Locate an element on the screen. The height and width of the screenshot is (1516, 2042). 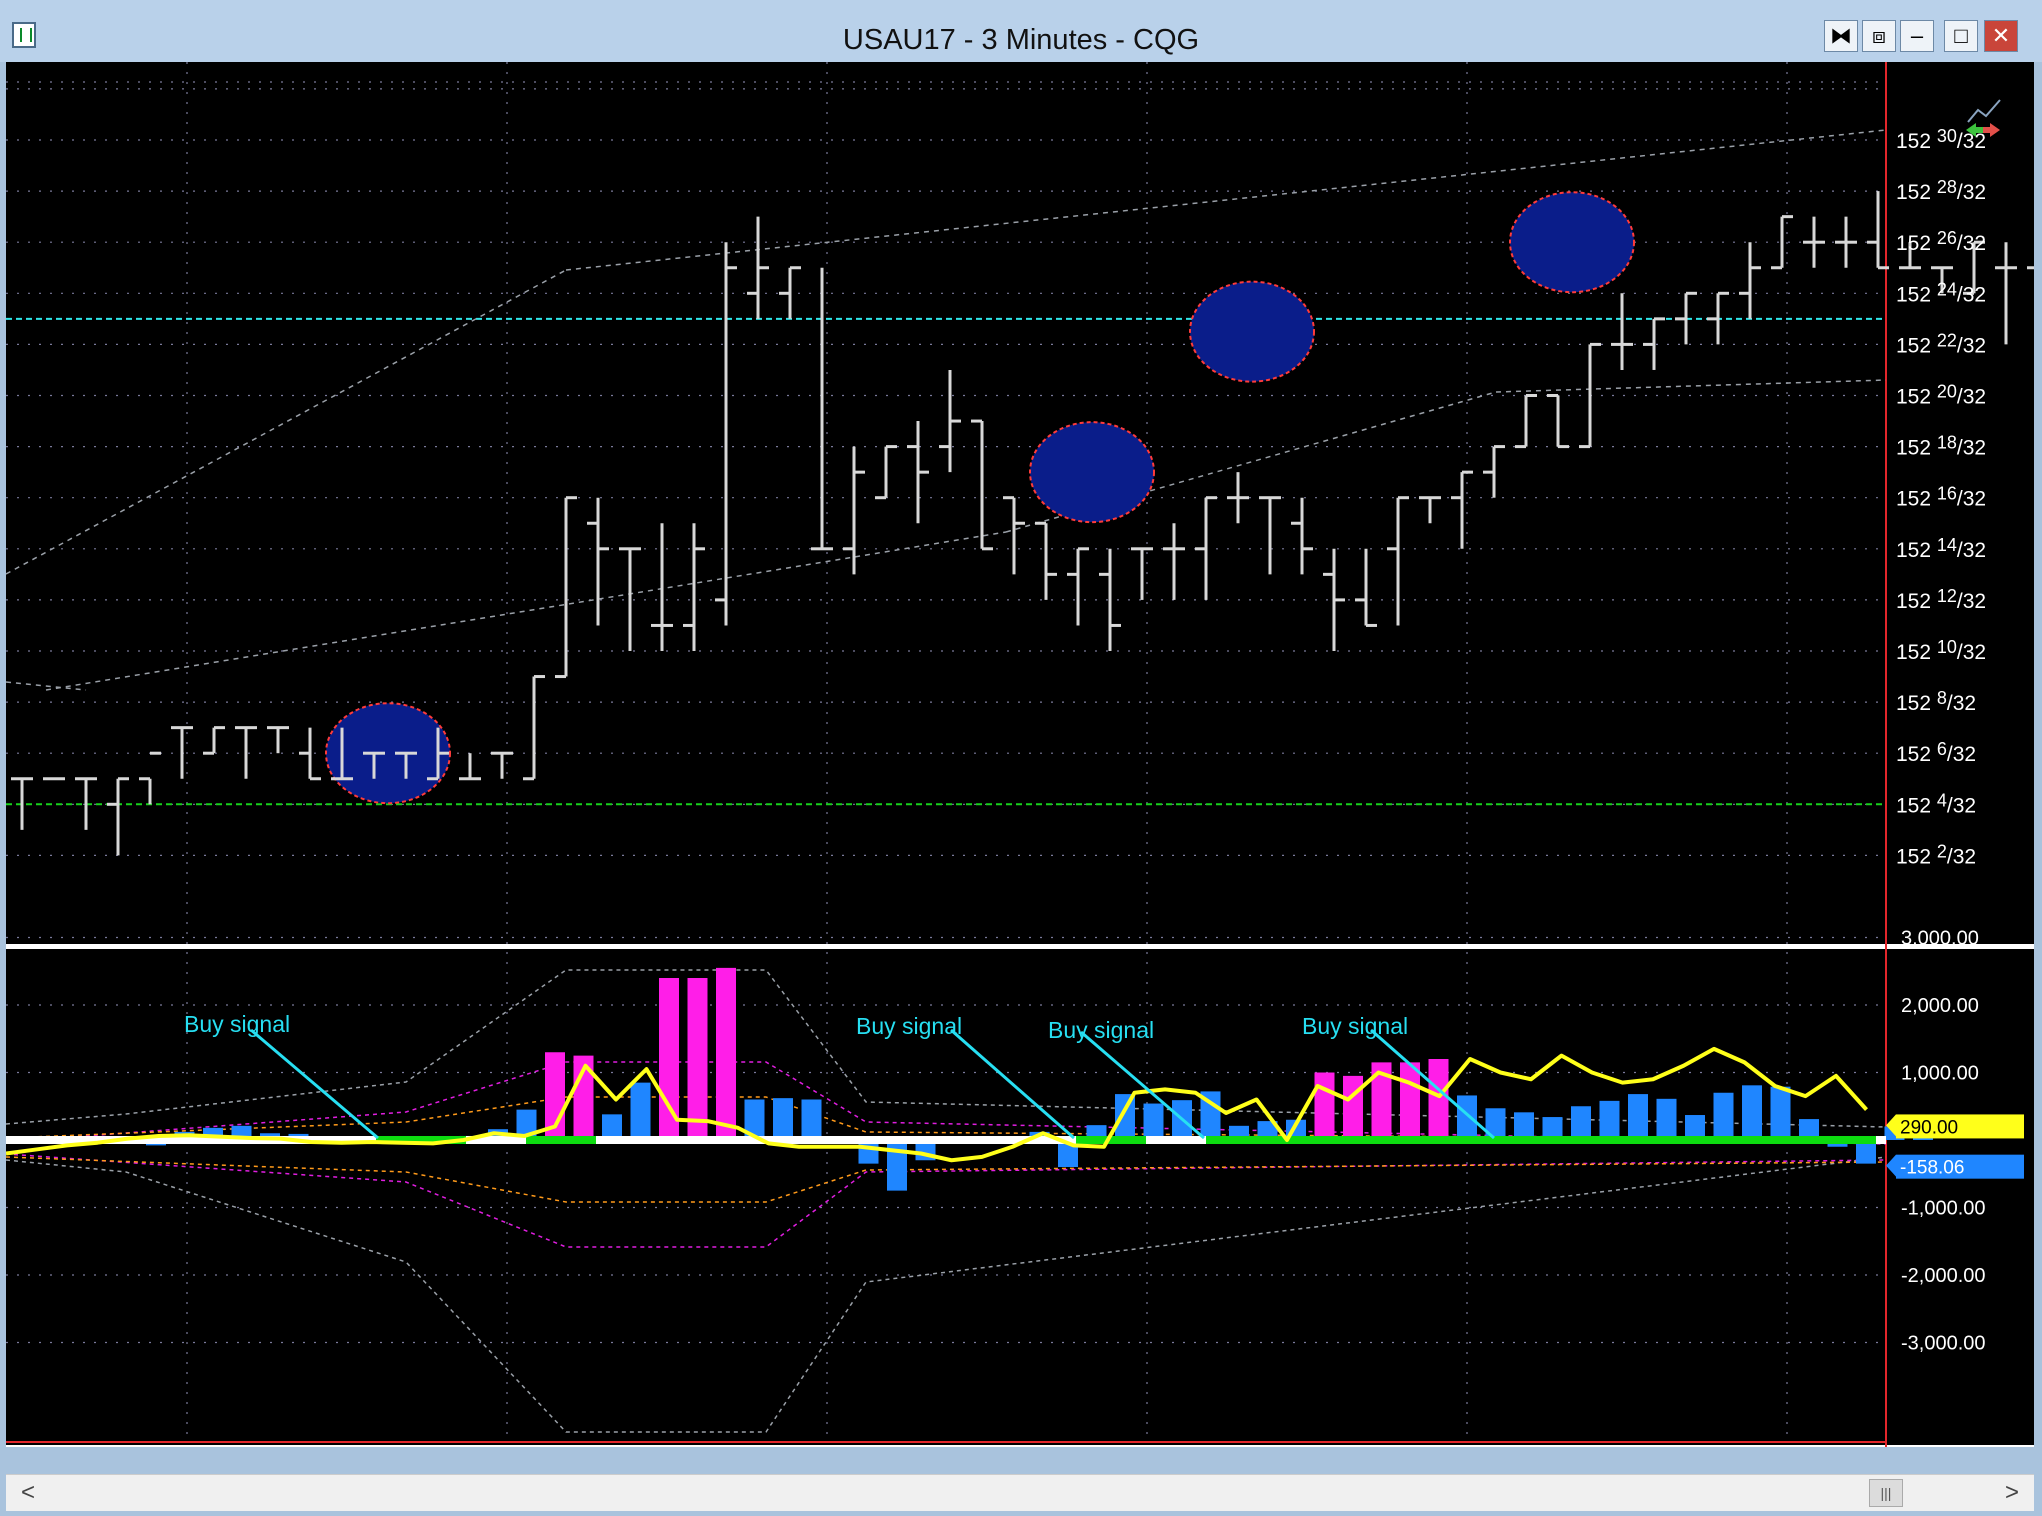
price-frac-numerator: 16 is located at coordinates (1947, 494).